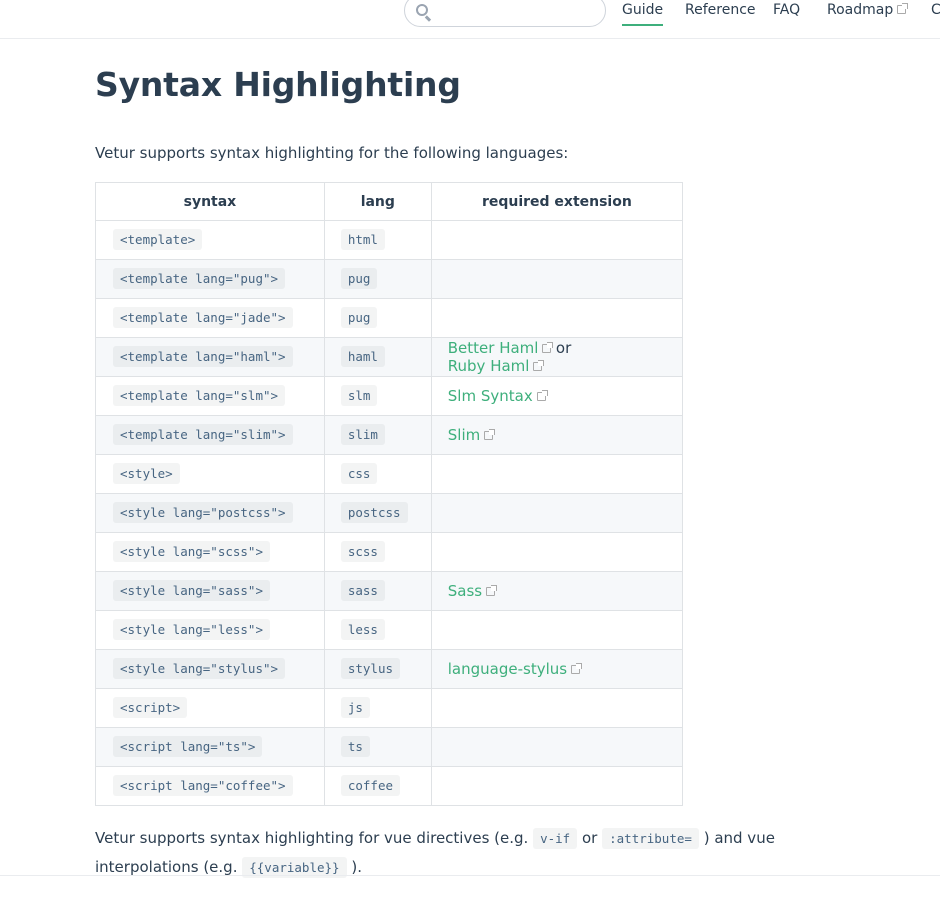 The height and width of the screenshot is (911, 940). What do you see at coordinates (563, 348) in the screenshot?
I see `joiner-text: or` at bounding box center [563, 348].